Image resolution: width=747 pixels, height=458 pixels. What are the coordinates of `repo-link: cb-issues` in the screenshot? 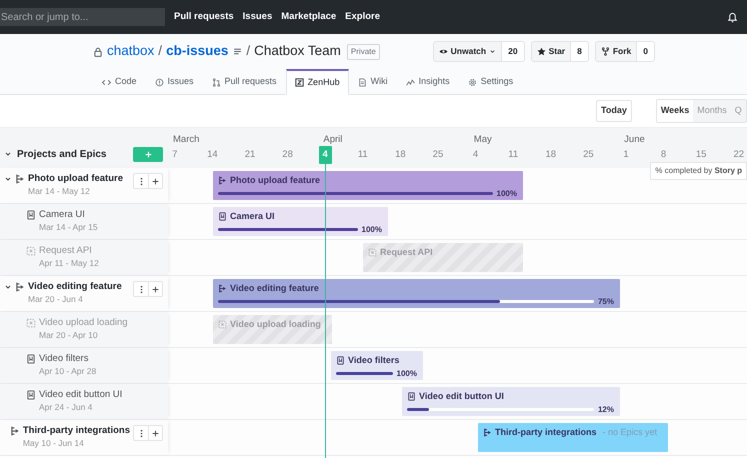 It's located at (197, 51).